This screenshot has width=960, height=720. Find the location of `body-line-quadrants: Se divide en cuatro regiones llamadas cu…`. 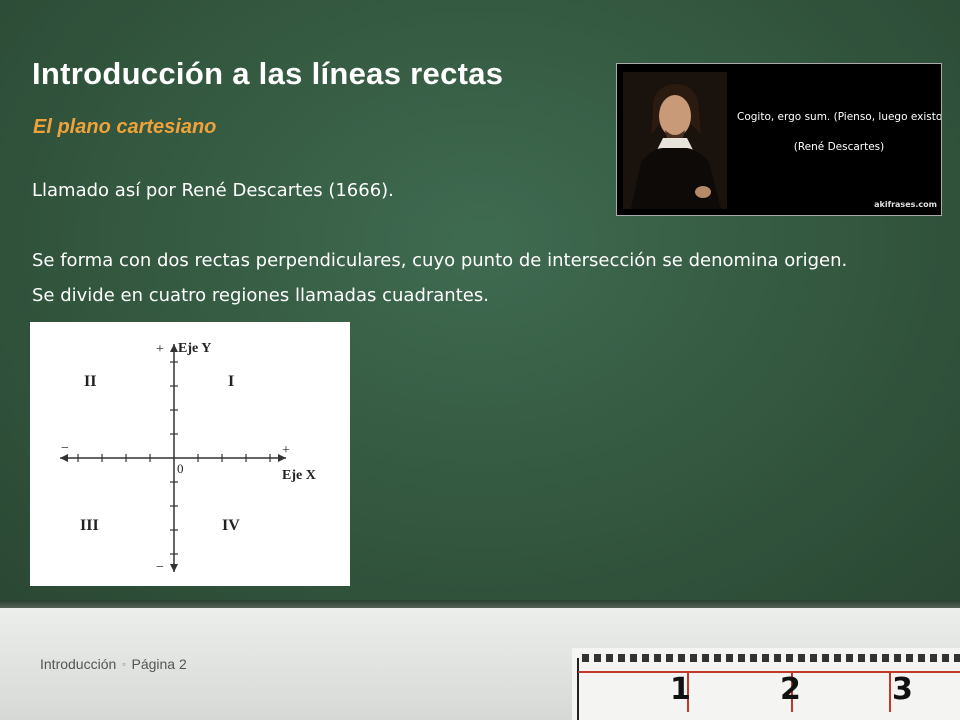

body-line-quadrants: Se divide en cuatro regiones llamadas cu… is located at coordinates (260, 295).